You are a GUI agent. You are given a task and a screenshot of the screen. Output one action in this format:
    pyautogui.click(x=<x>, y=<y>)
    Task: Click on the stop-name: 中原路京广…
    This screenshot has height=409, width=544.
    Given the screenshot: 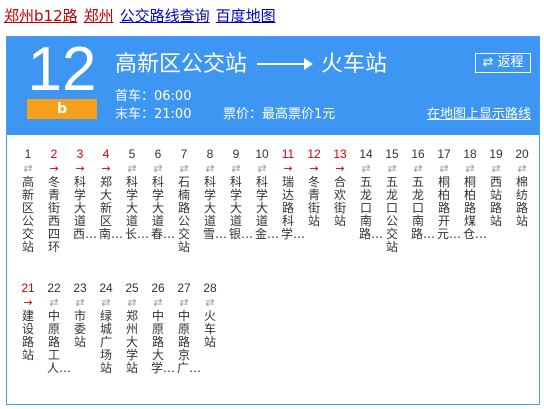 What is the action you would take?
    pyautogui.click(x=189, y=342)
    